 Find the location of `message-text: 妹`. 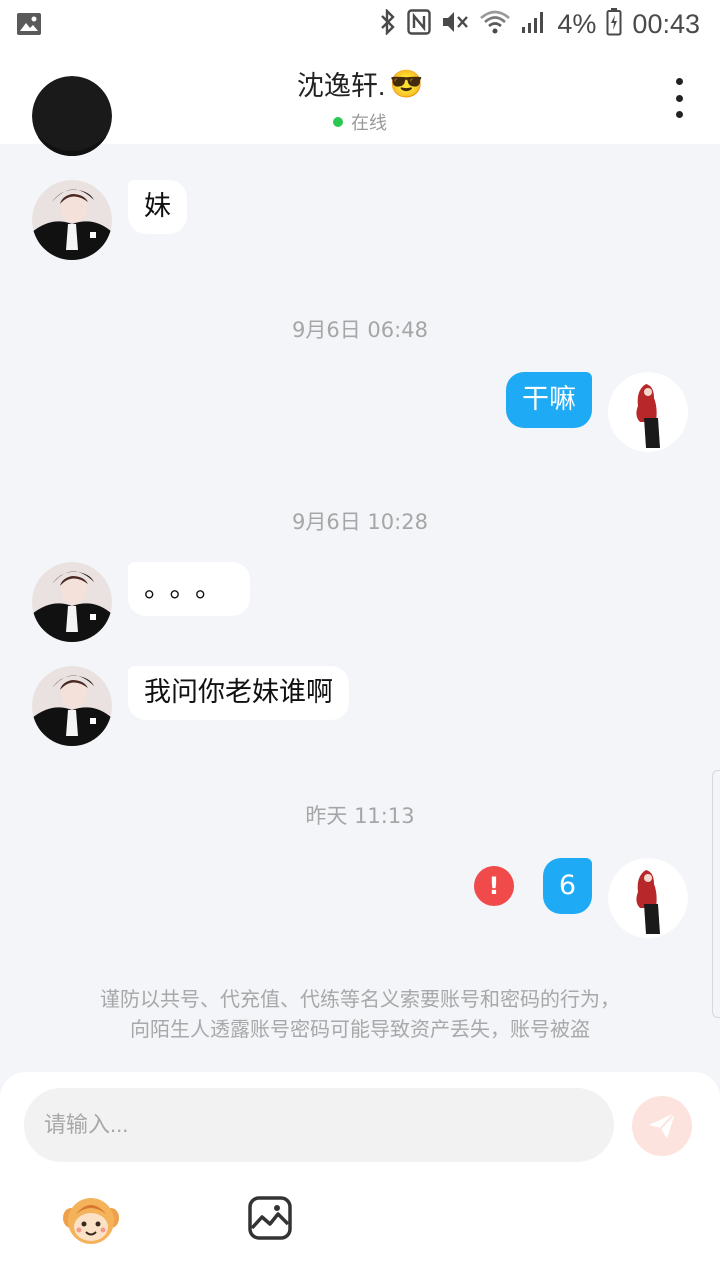

message-text: 妹 is located at coordinates (157, 206).